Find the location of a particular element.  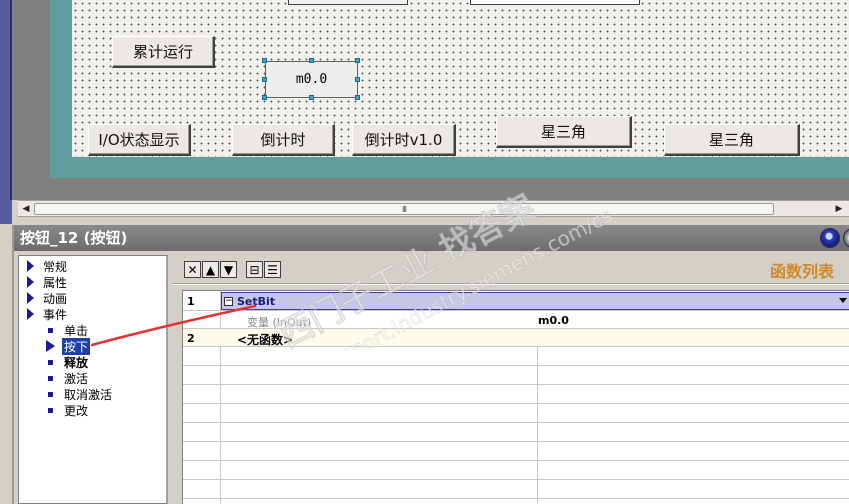

countdown-button: 倒计时 is located at coordinates (283, 140).